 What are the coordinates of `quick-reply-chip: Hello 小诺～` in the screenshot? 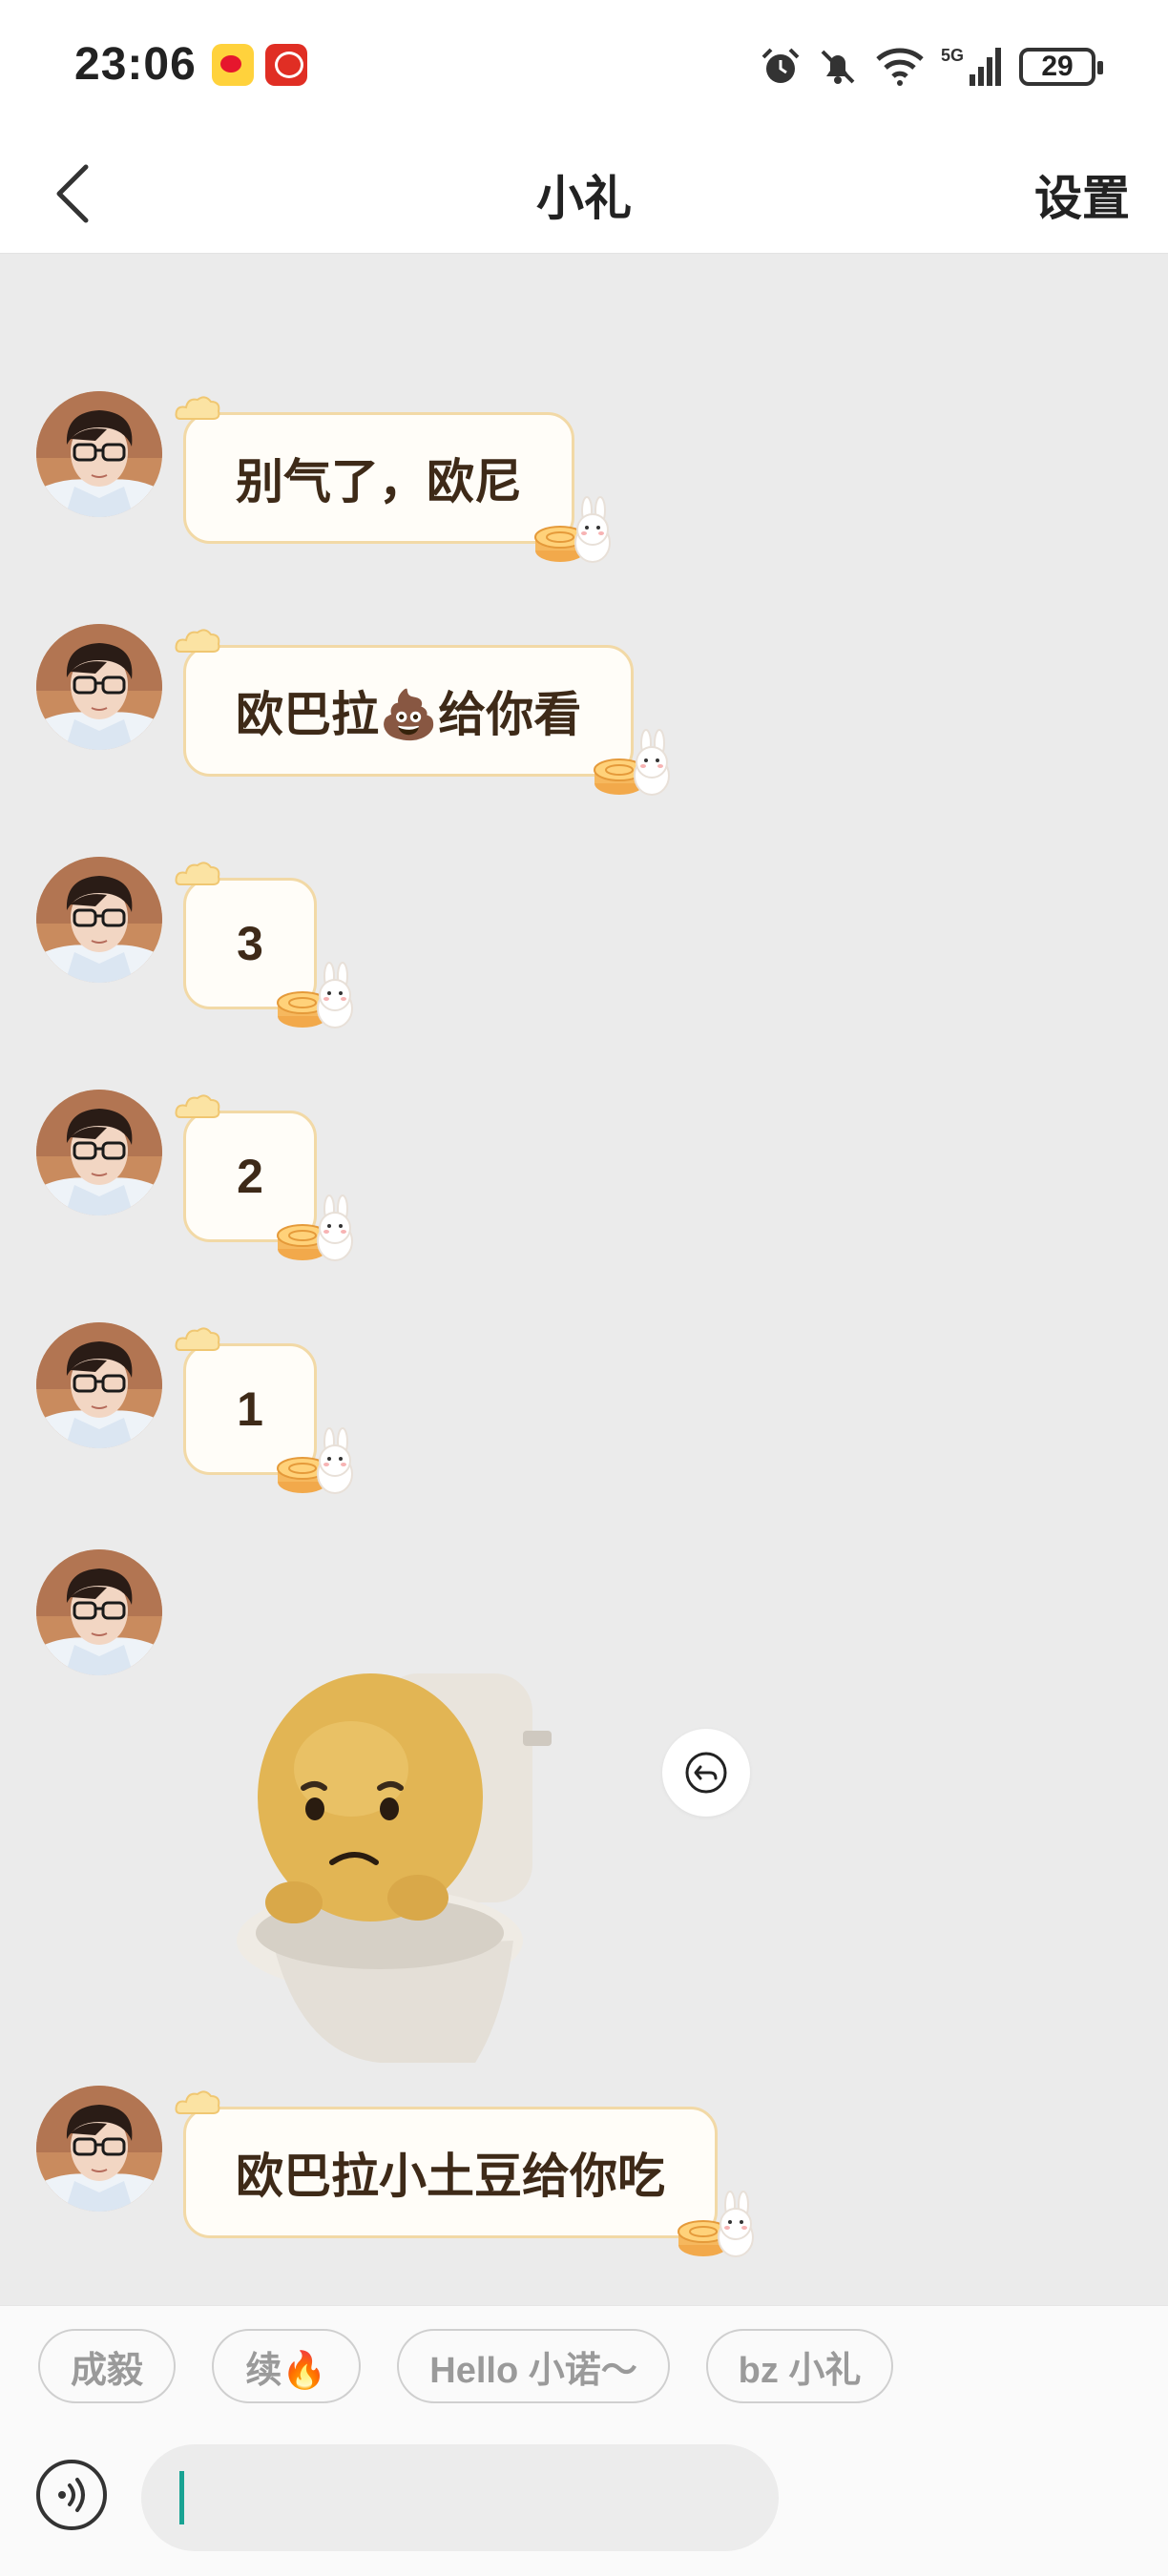 It's located at (533, 2366).